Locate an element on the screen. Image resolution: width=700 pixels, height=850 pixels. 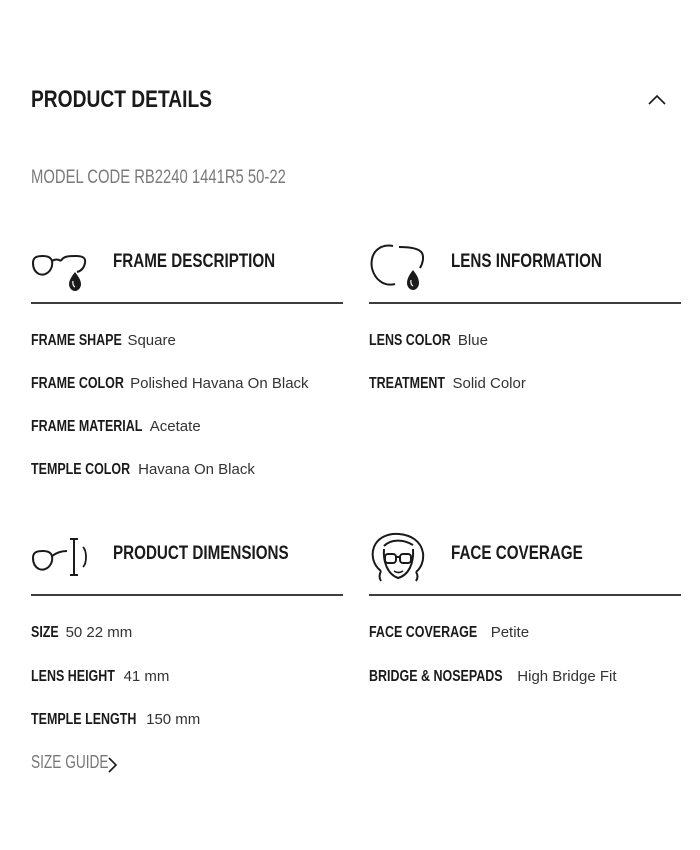
spec-label: BRIDGE & NOSEPADS is located at coordinates (436, 676).